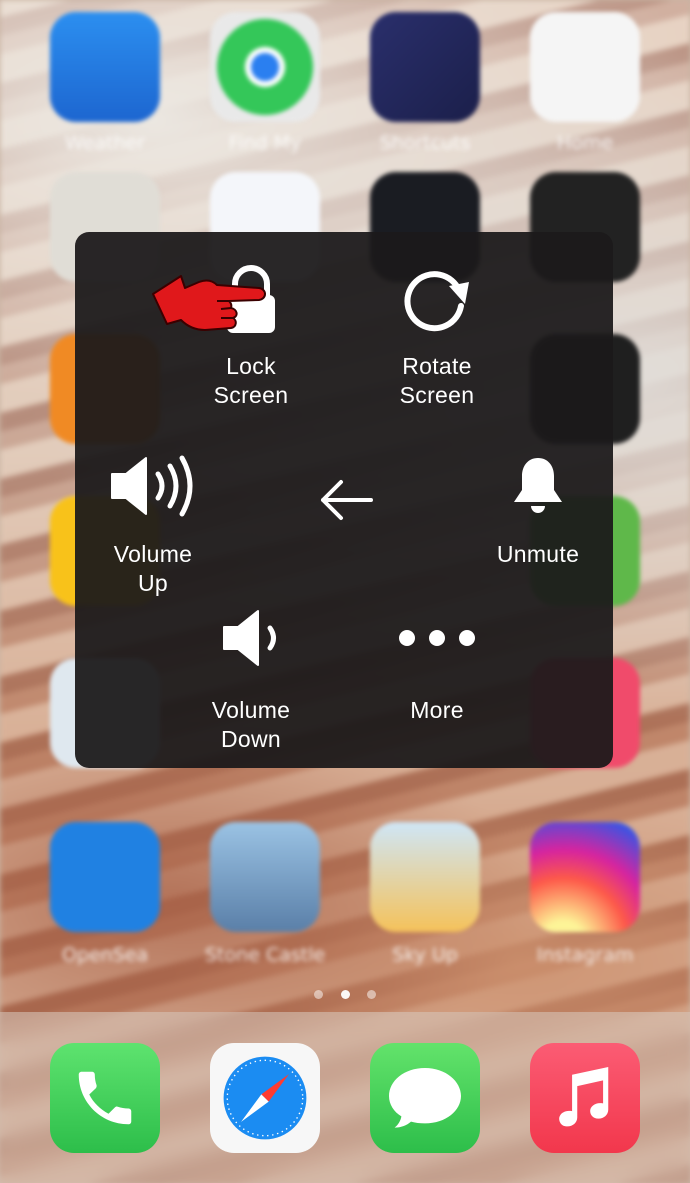  What do you see at coordinates (436, 301) in the screenshot?
I see `rotate-icon` at bounding box center [436, 301].